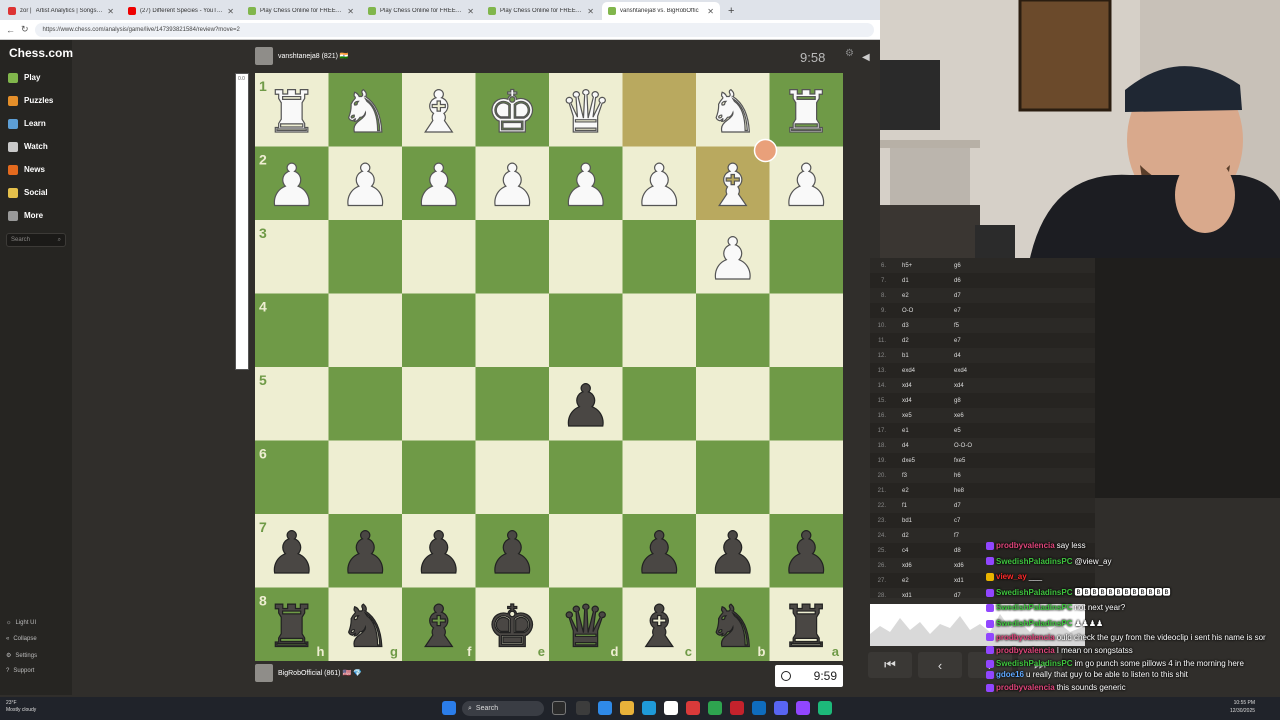 This screenshot has width=1280, height=720. I want to click on windows-start-icon, so click(449, 708).